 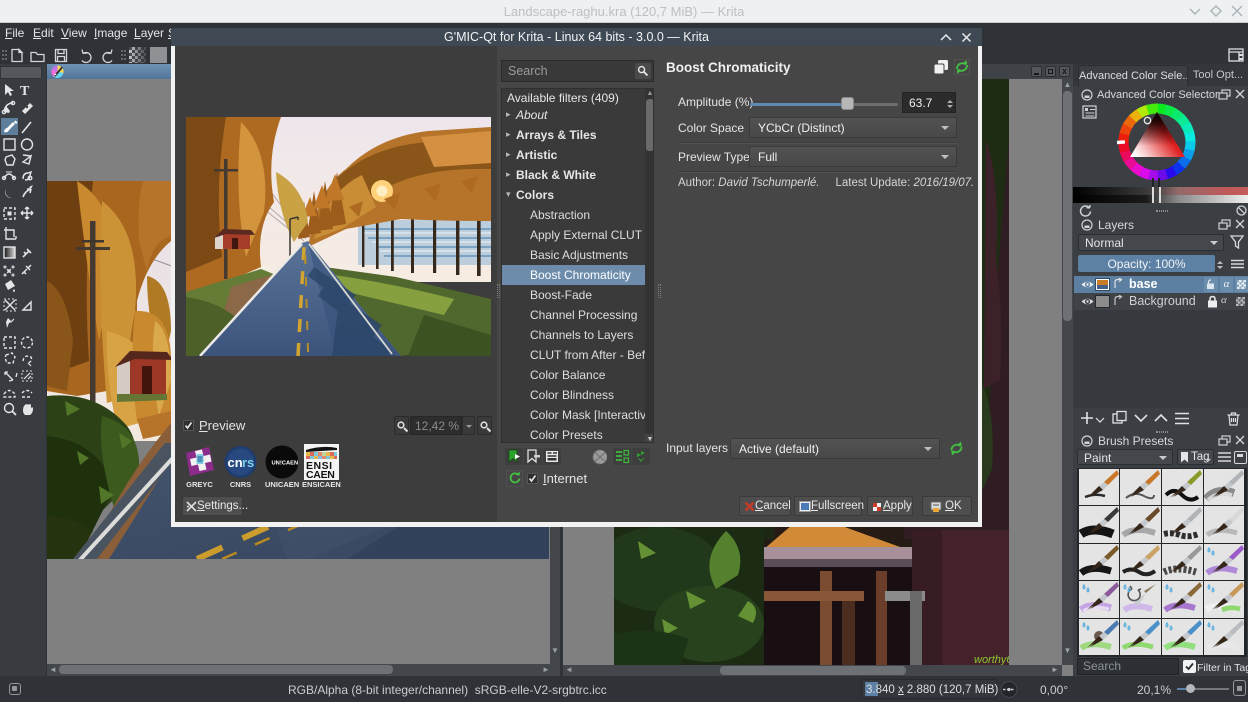 What do you see at coordinates (248, 462) in the screenshot?
I see `svg-text: rs` at bounding box center [248, 462].